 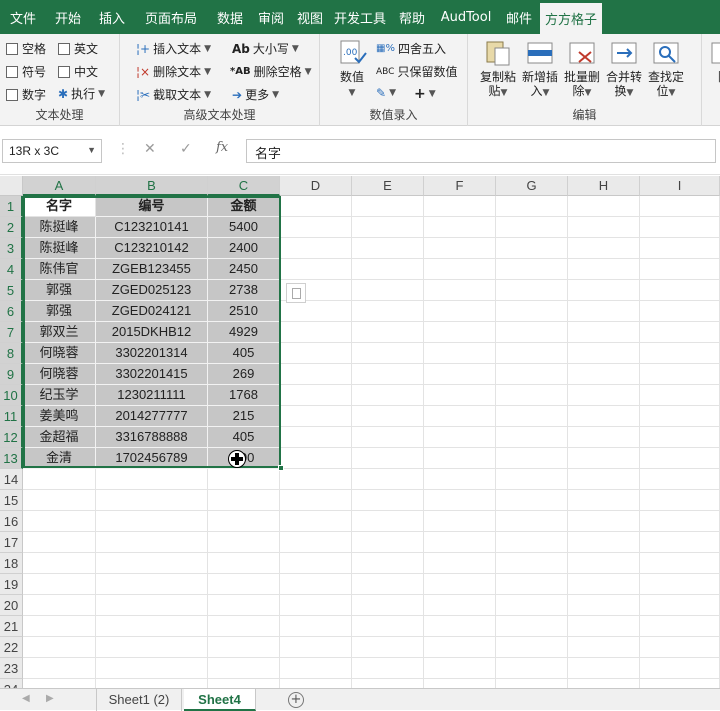 What do you see at coordinates (171, 17) in the screenshot?
I see `ribbon-tab: 页面布局` at bounding box center [171, 17].